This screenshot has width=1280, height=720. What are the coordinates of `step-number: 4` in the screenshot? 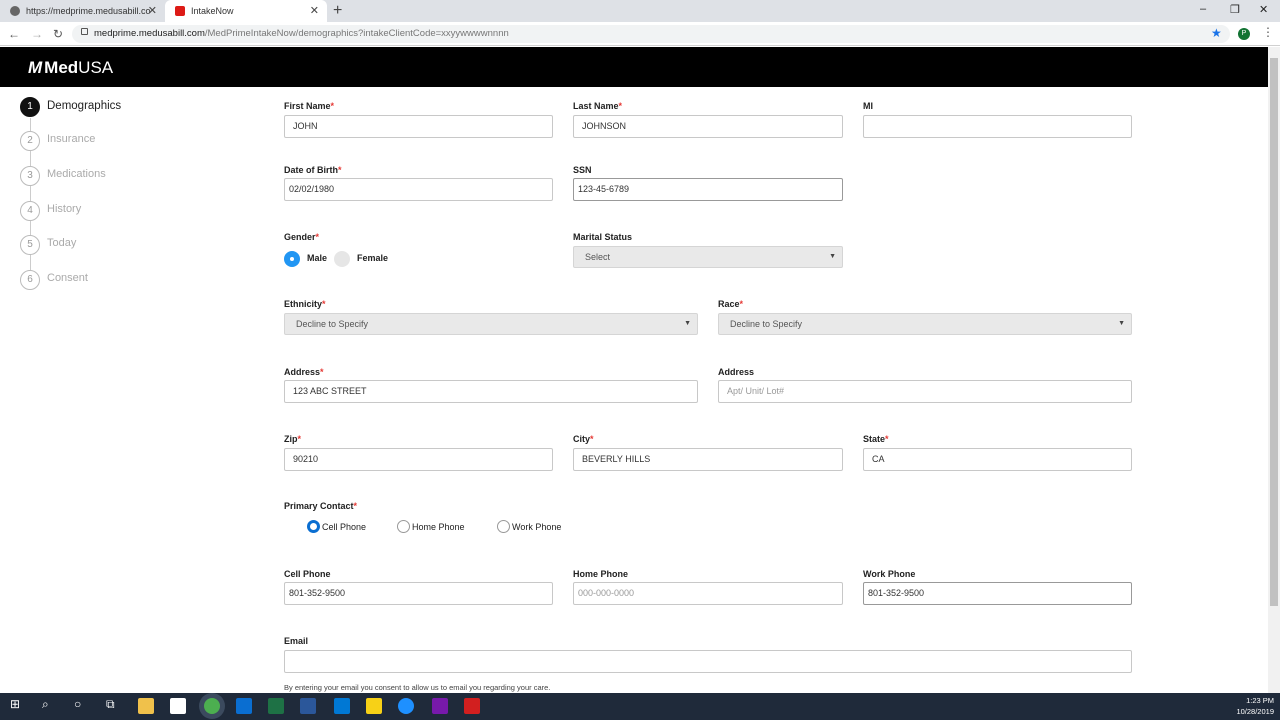 It's located at (30, 211).